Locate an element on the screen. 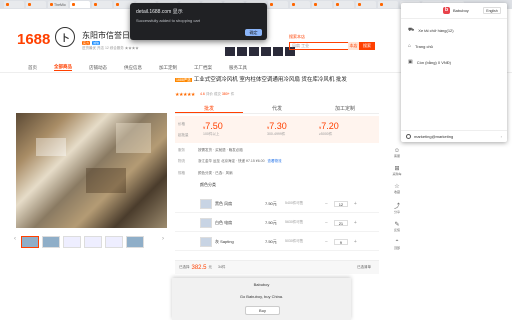 The width and height of the screenshot is (512, 320). price-value: ¥7.20 is located at coordinates (329, 126).